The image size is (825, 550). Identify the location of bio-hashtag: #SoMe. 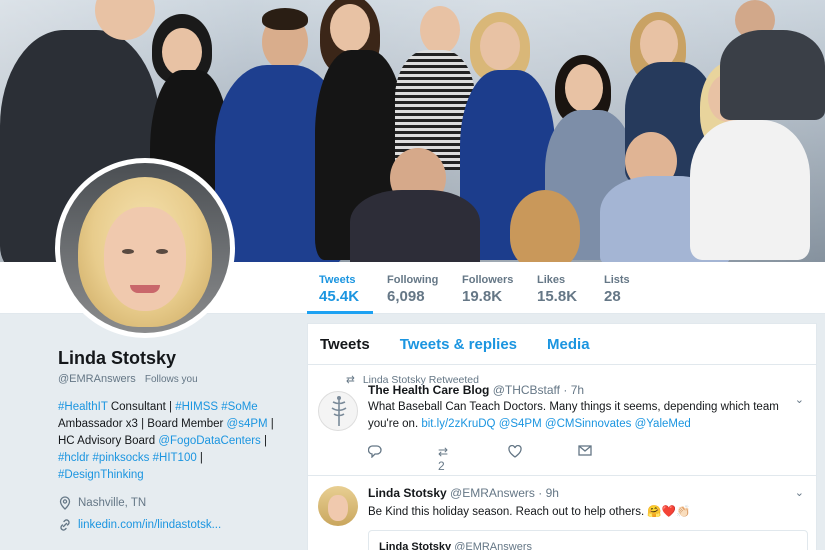
(239, 407).